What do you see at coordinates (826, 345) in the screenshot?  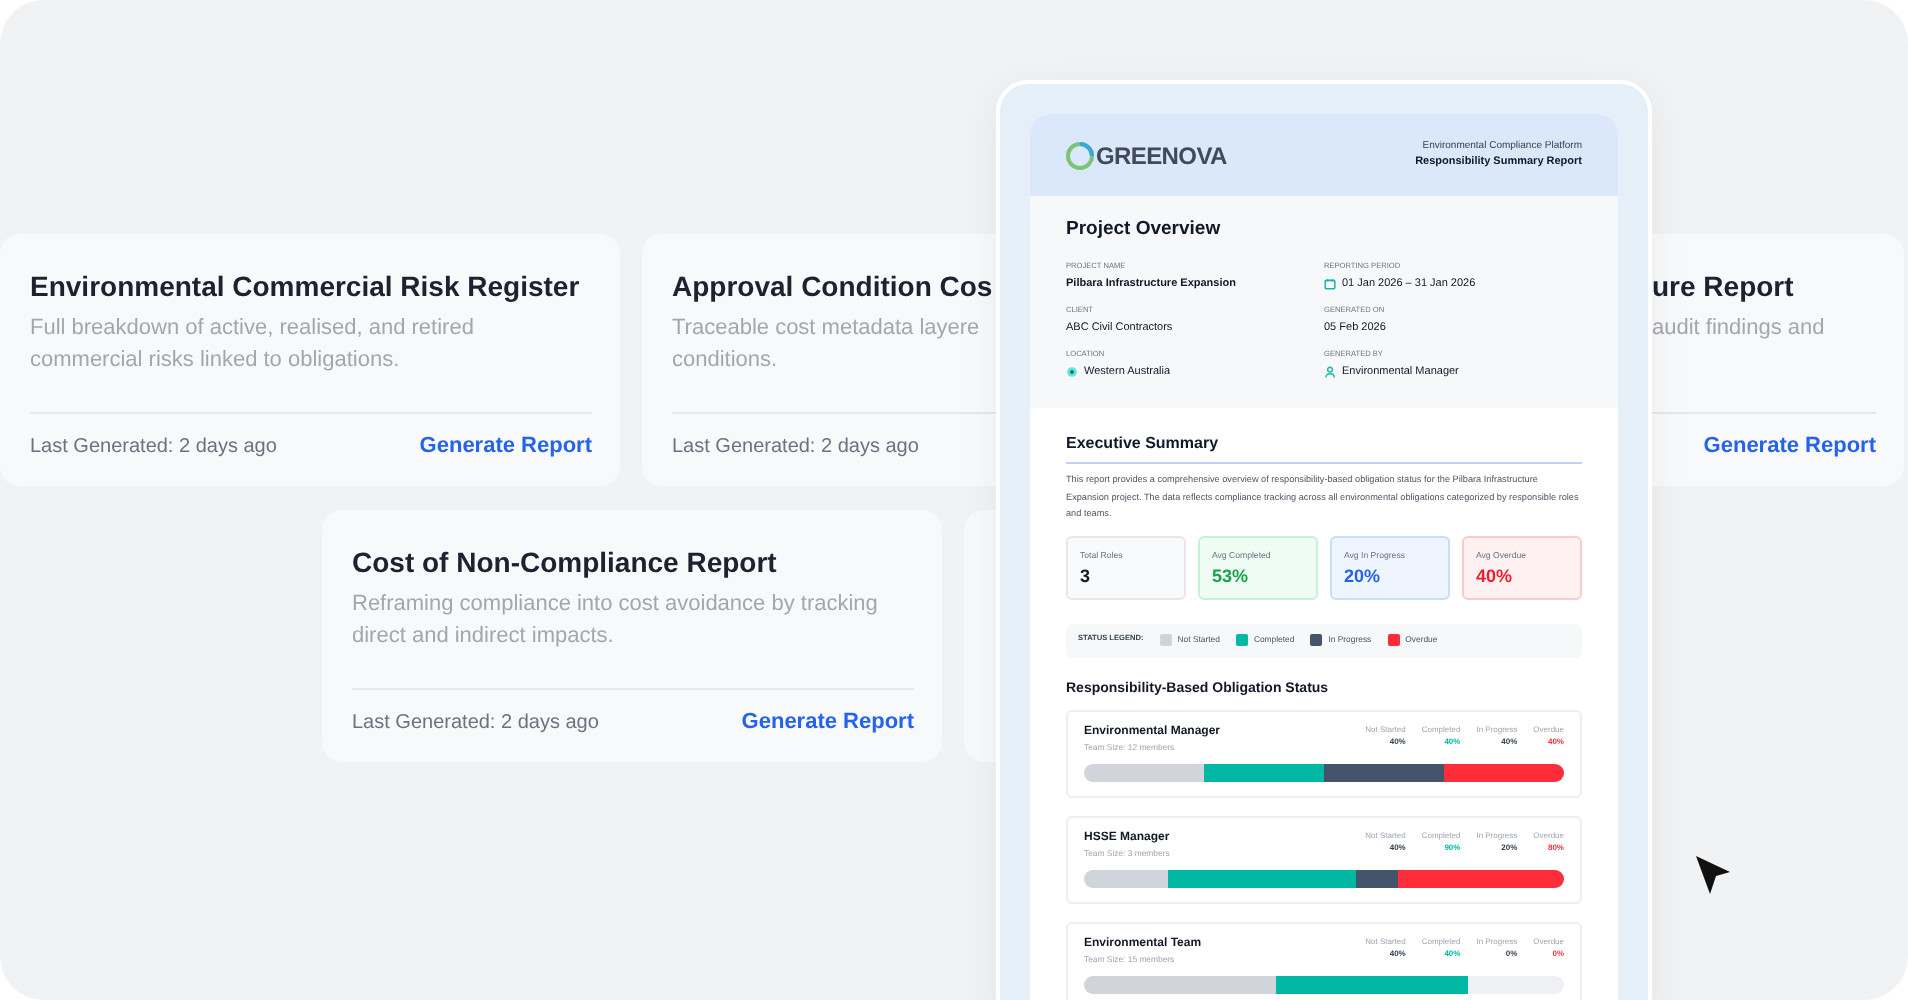 I see `card-description: Traceable cost metadata layere conditions.` at bounding box center [826, 345].